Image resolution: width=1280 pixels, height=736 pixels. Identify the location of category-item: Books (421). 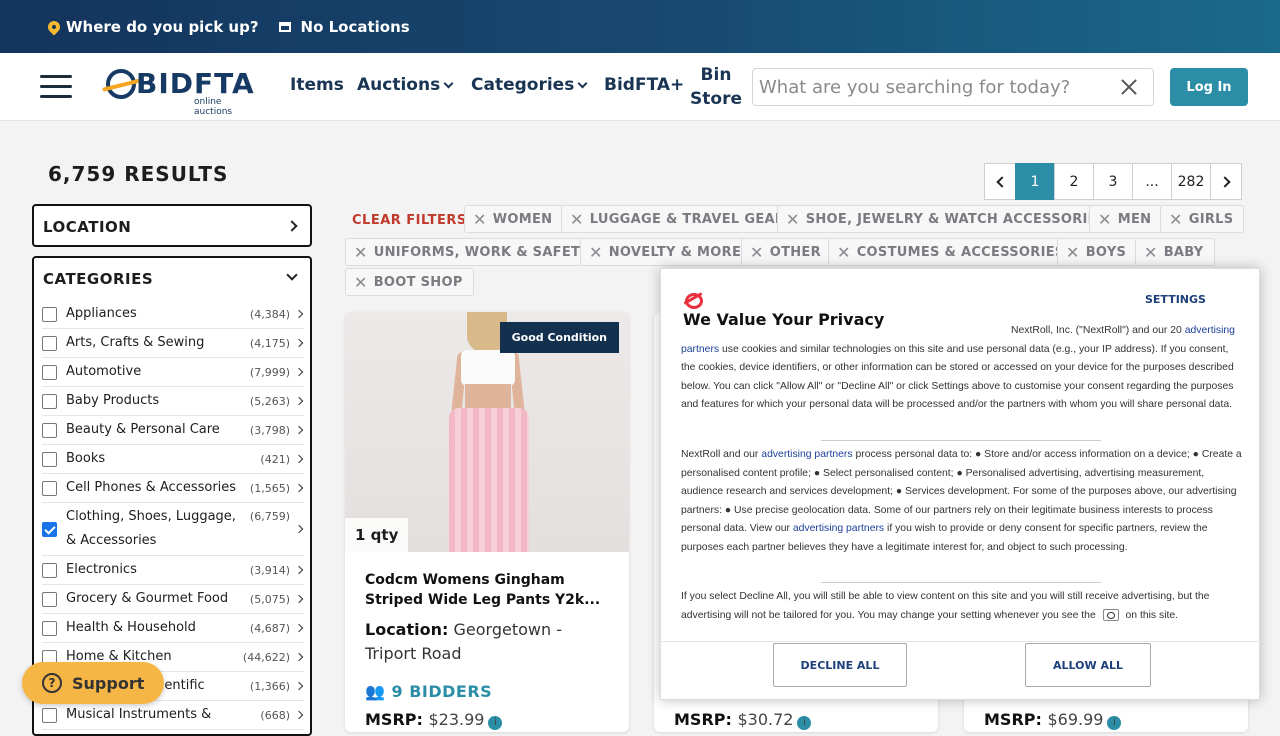
(173, 459).